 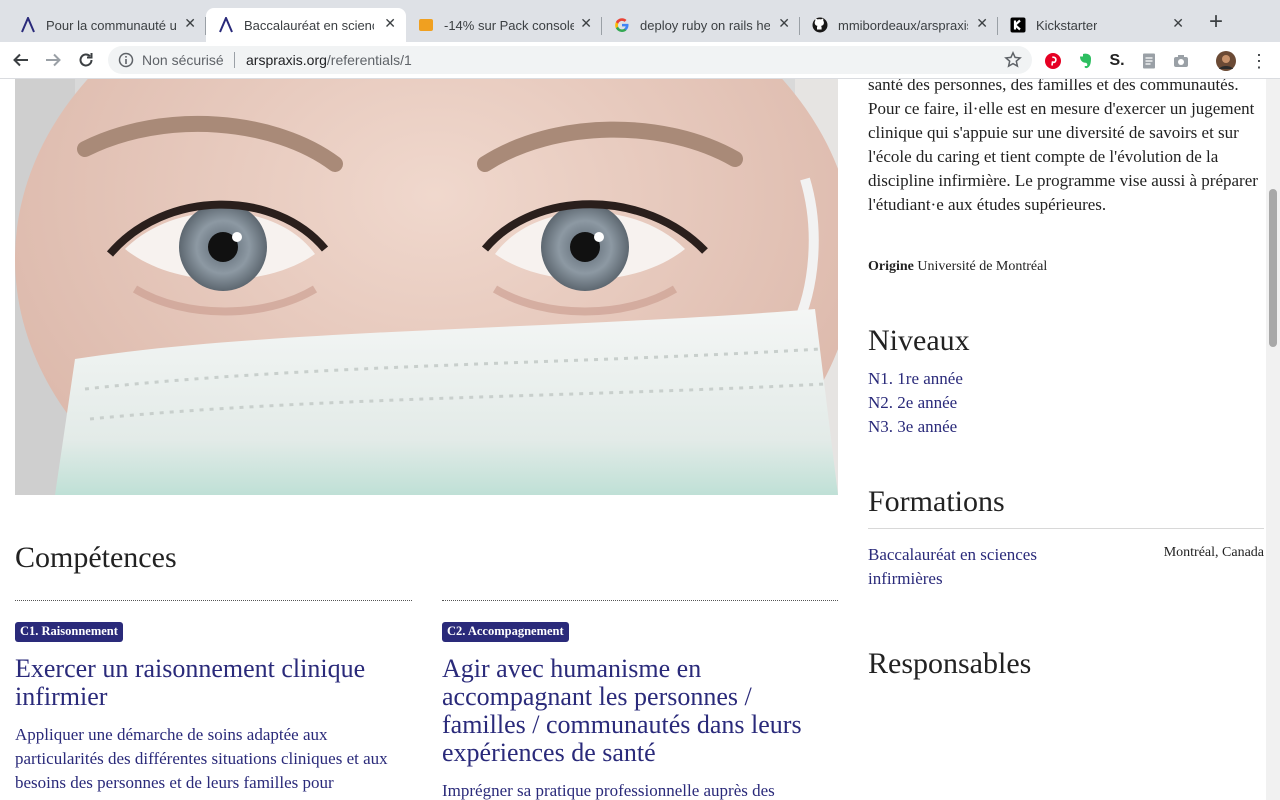 I want to click on info-icon, so click(x=126, y=60).